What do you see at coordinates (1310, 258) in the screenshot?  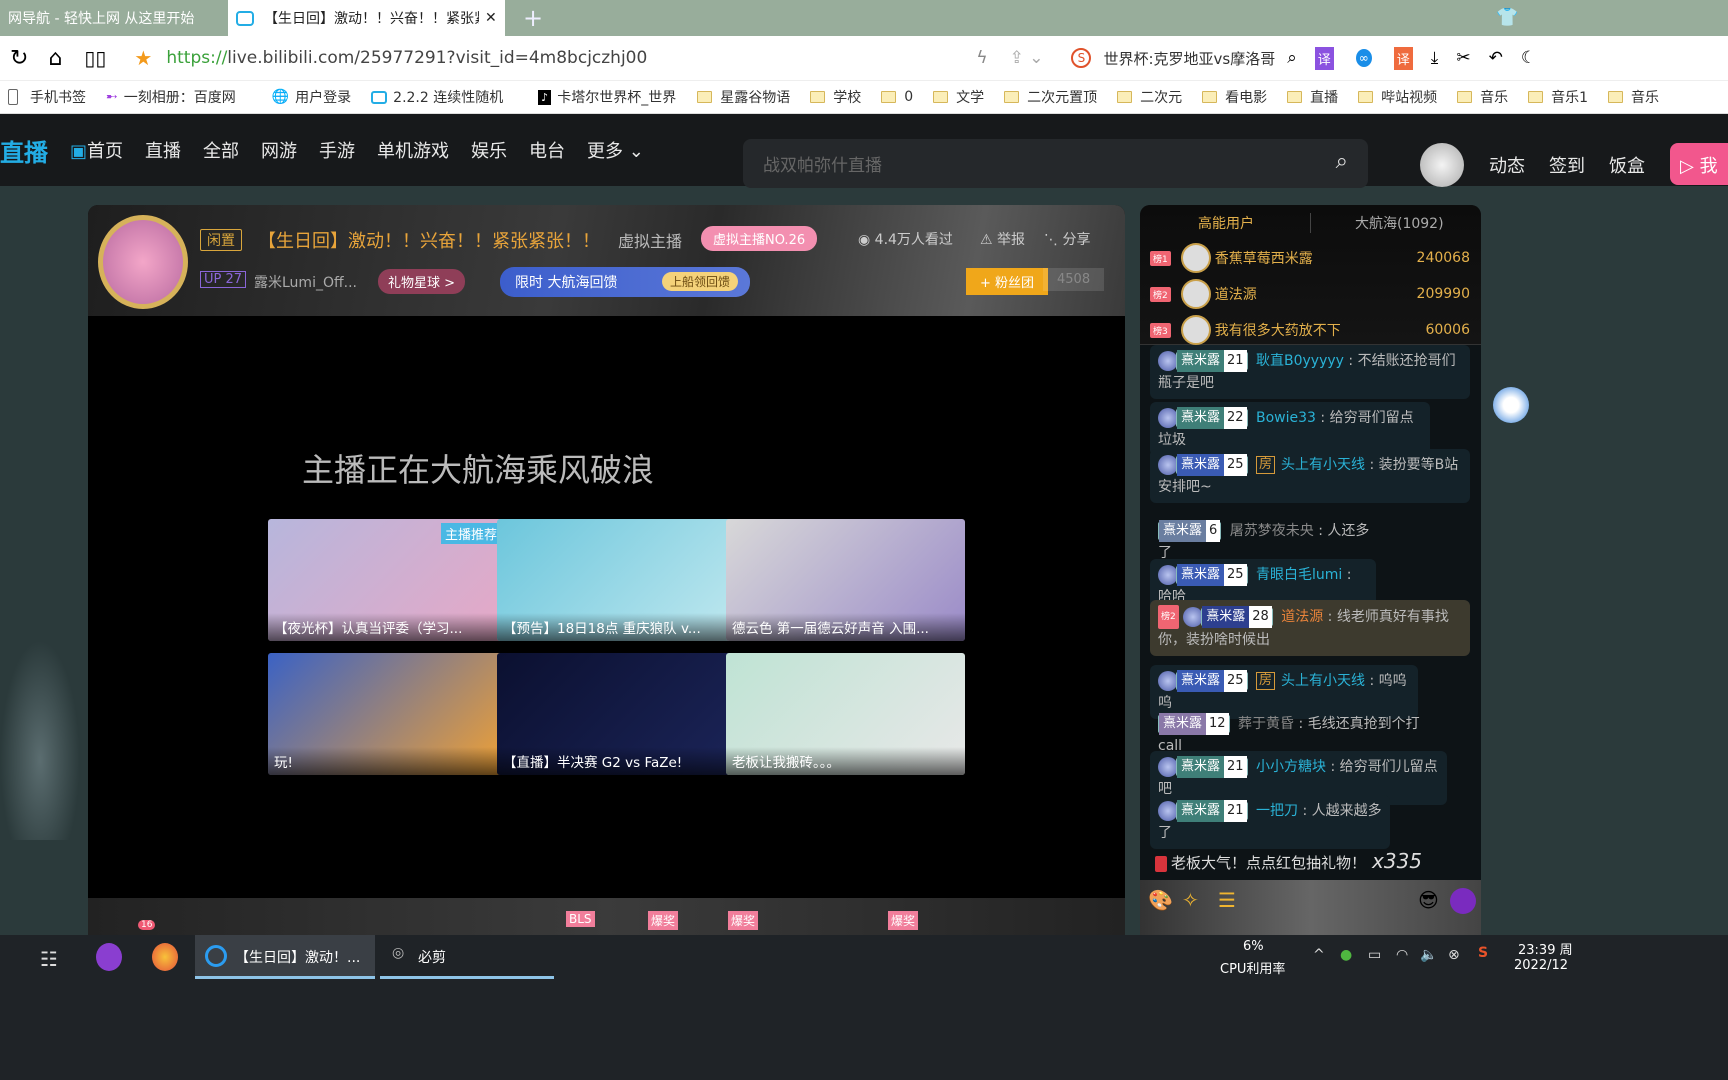 I see `top-user-row: 榜1 香蕉草莓西米露 240068` at bounding box center [1310, 258].